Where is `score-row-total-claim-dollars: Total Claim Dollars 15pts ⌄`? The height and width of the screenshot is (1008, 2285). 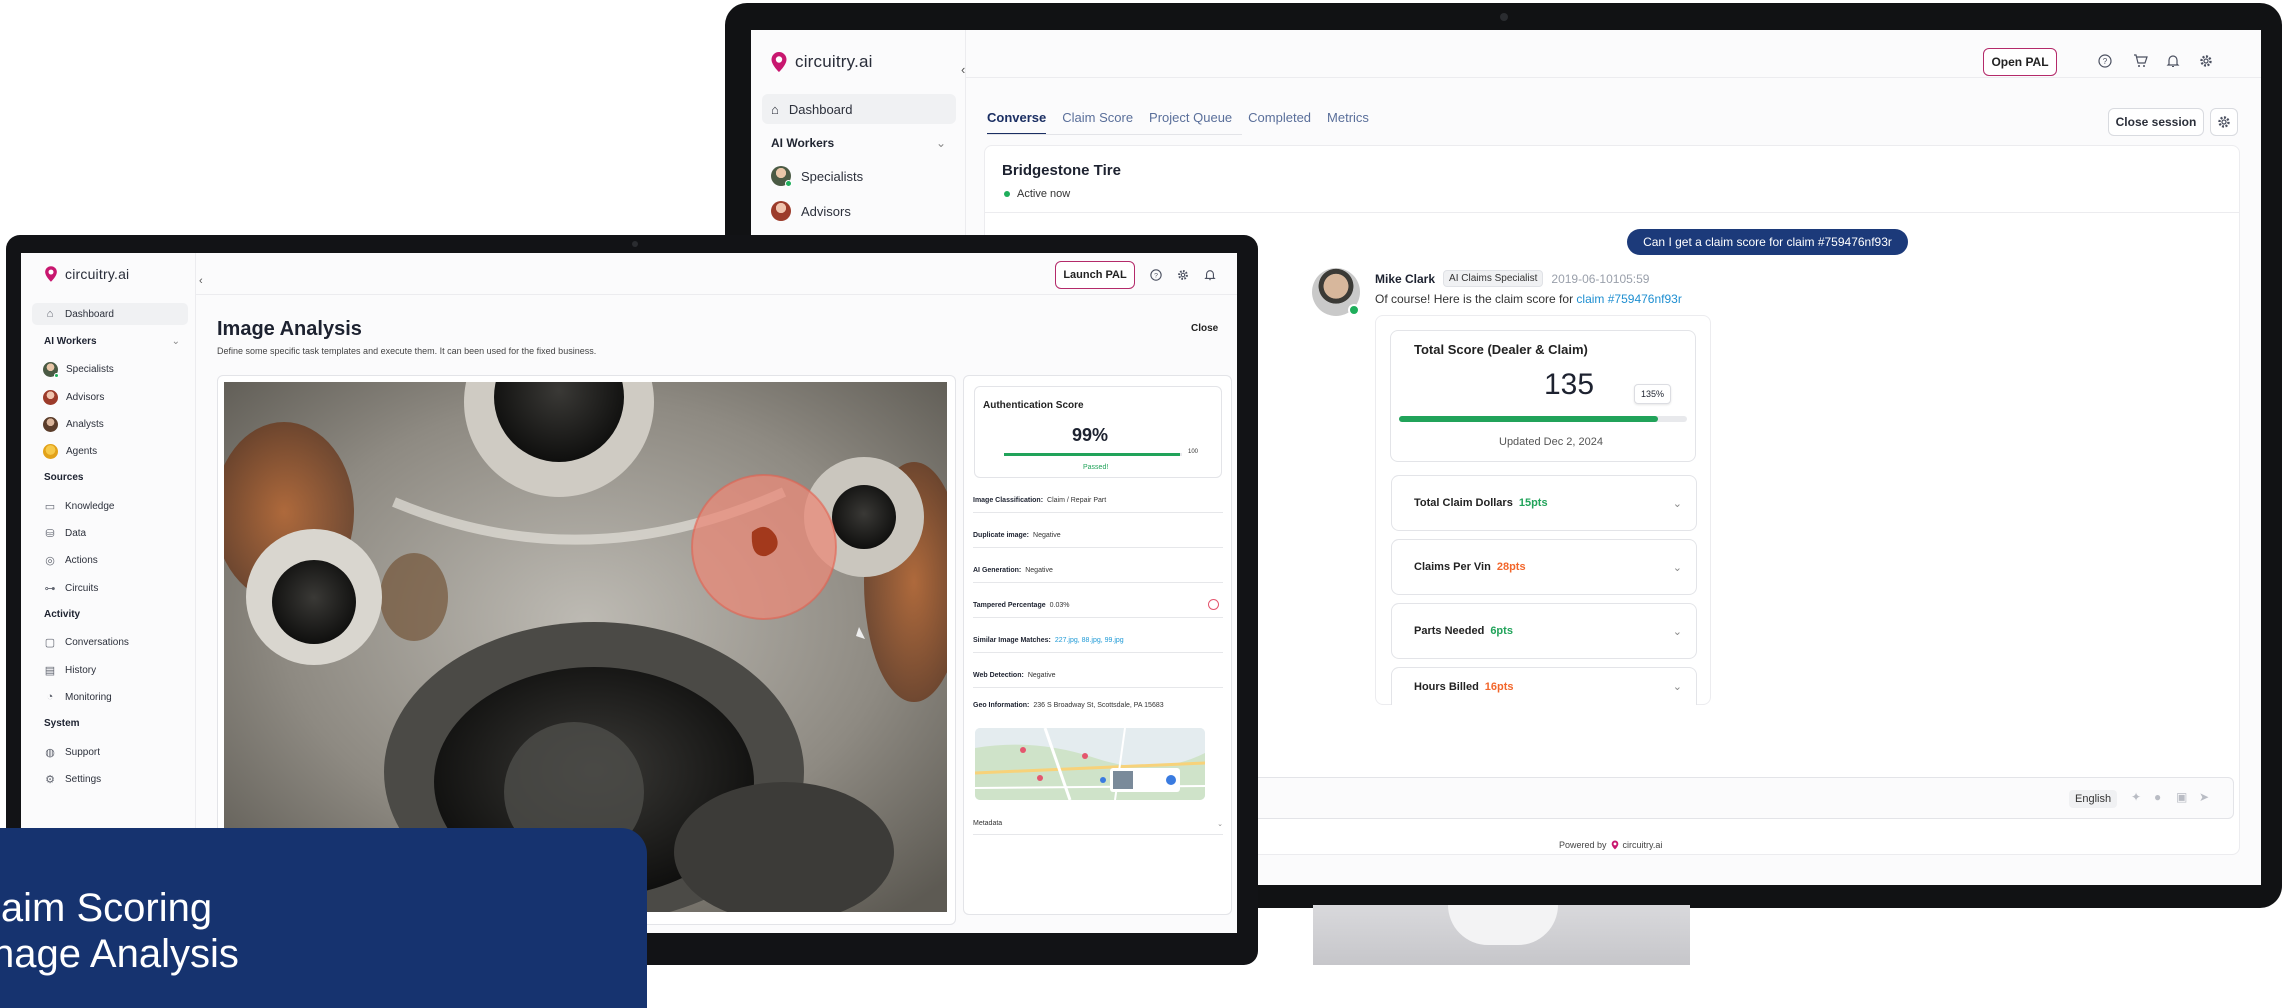 score-row-total-claim-dollars: Total Claim Dollars 15pts ⌄ is located at coordinates (1544, 503).